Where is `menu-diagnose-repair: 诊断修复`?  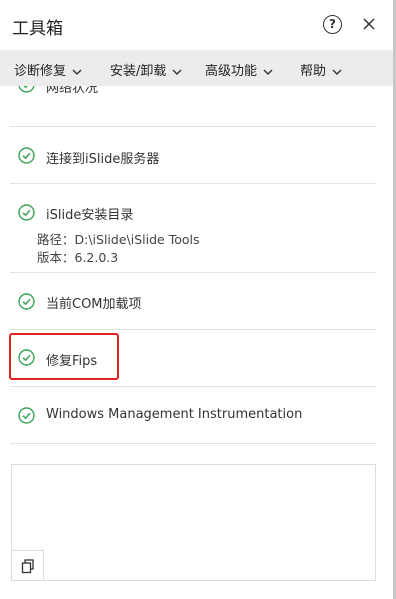
menu-diagnose-repair: 诊断修复 is located at coordinates (48, 69).